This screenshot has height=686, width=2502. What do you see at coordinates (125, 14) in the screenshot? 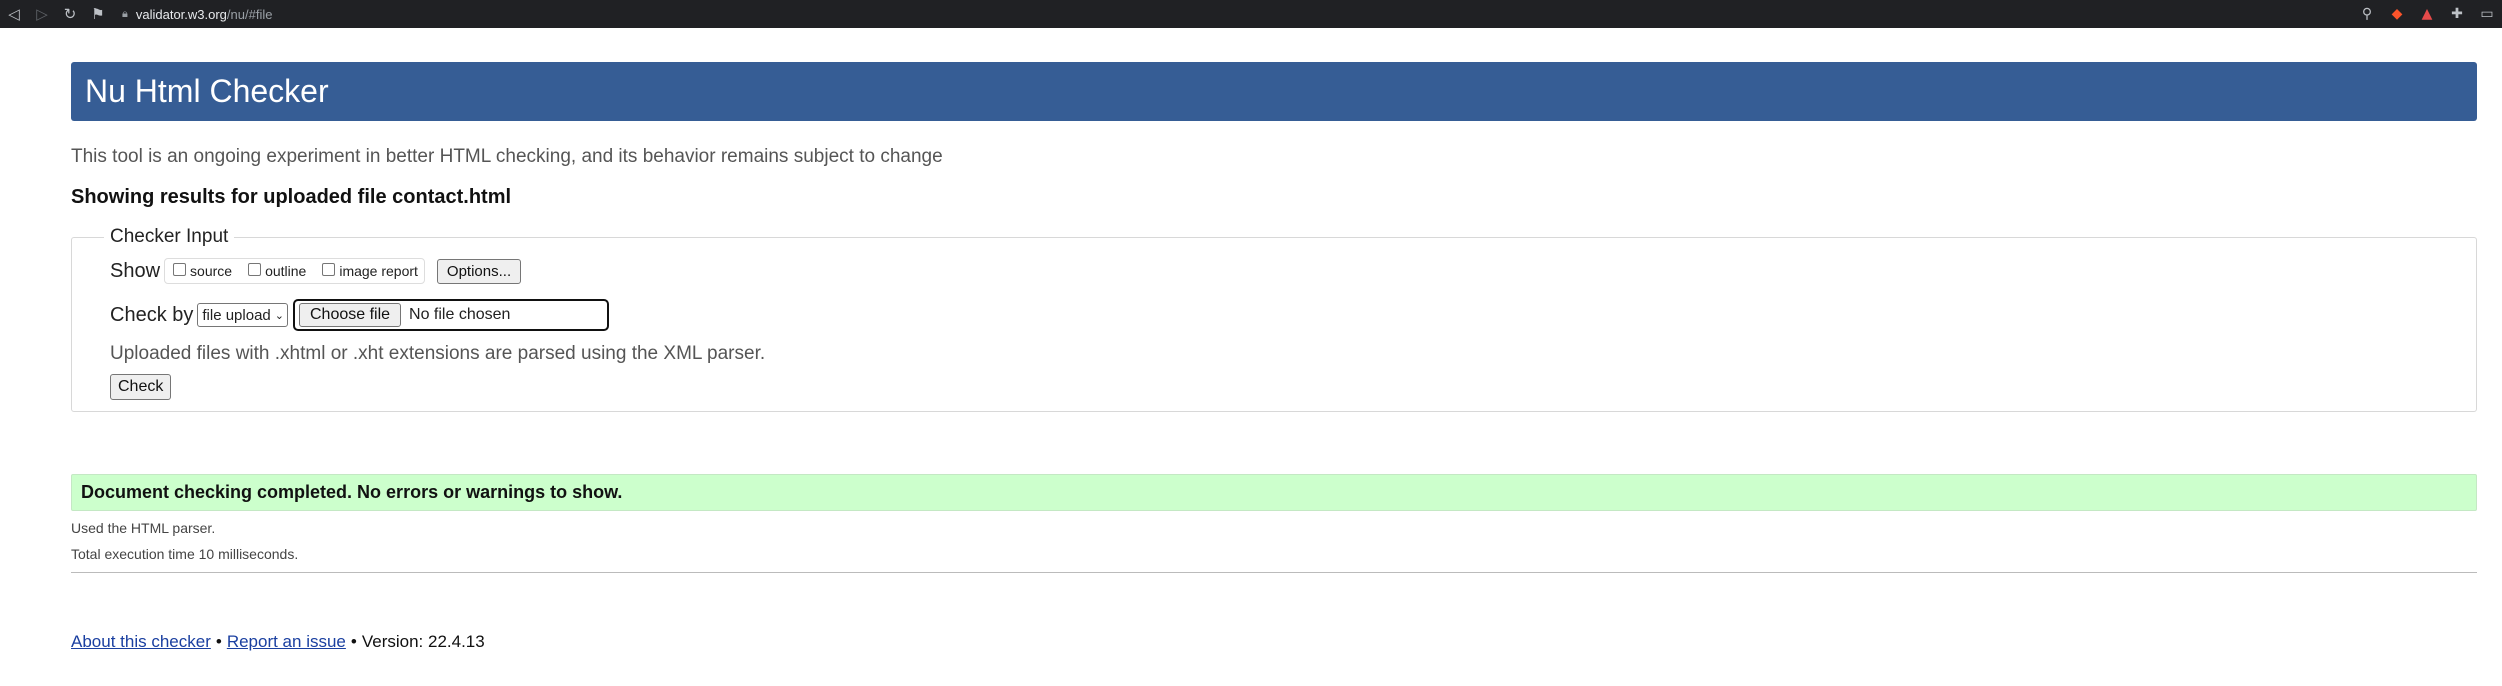
I see `lock-icon: 🔒︎` at bounding box center [125, 14].